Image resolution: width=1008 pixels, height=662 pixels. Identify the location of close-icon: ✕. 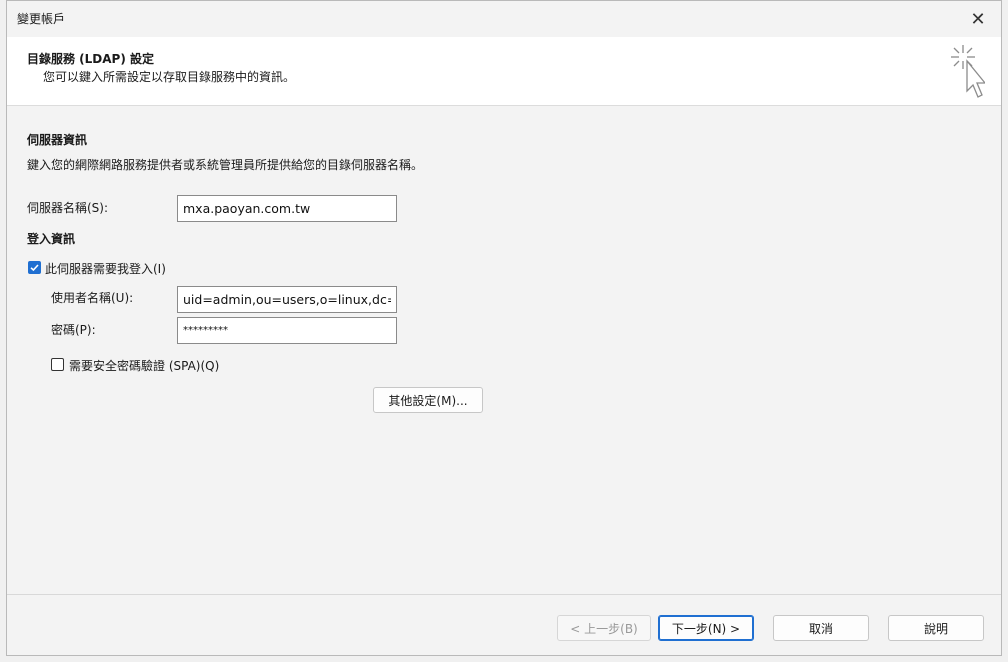
(978, 19).